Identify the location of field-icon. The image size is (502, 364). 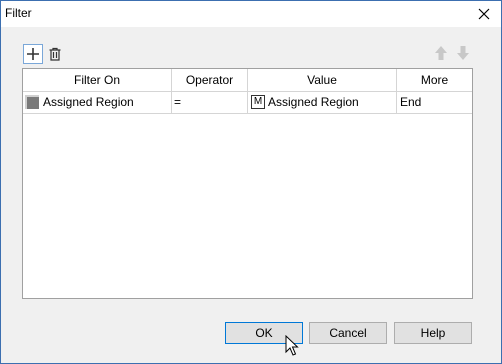
(32, 102).